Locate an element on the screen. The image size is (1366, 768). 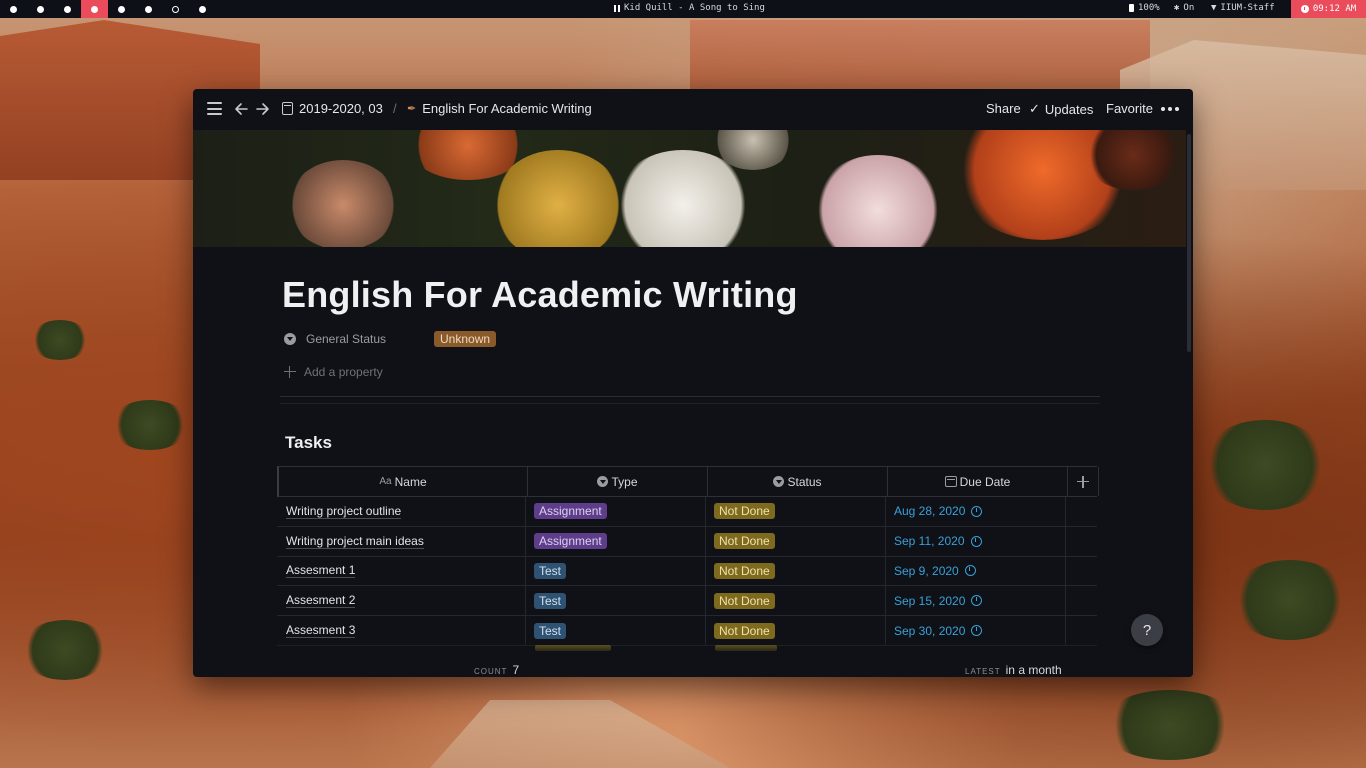
task-name-cell: Writing project outline is located at coordinates (401, 511).